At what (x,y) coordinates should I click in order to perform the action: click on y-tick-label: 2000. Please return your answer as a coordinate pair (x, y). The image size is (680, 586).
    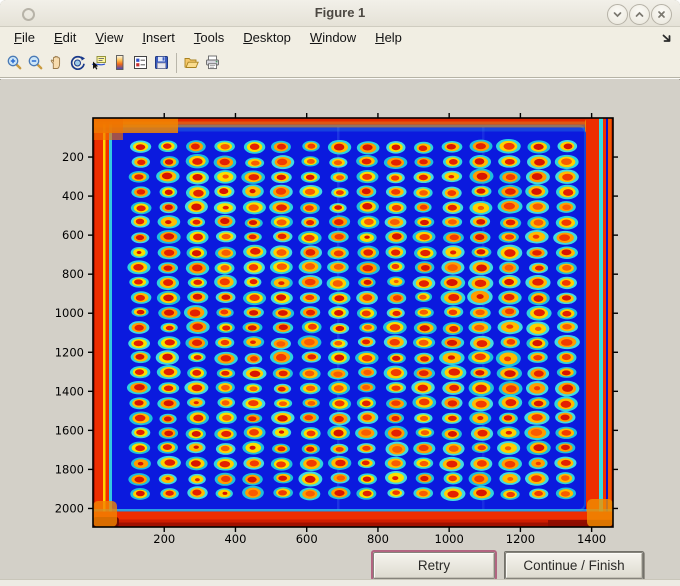
    Looking at the image, I should click on (69, 508).